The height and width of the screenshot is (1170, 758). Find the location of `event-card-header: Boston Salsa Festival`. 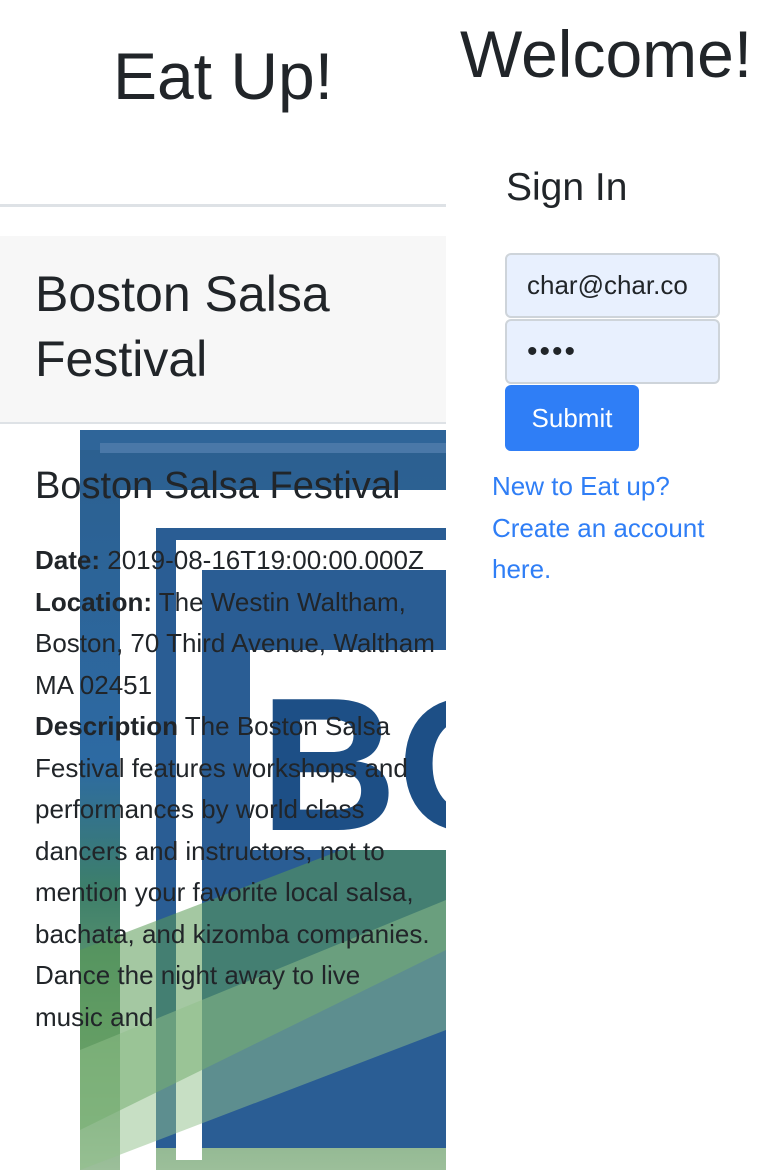

event-card-header: Boston Salsa Festival is located at coordinates (223, 330).